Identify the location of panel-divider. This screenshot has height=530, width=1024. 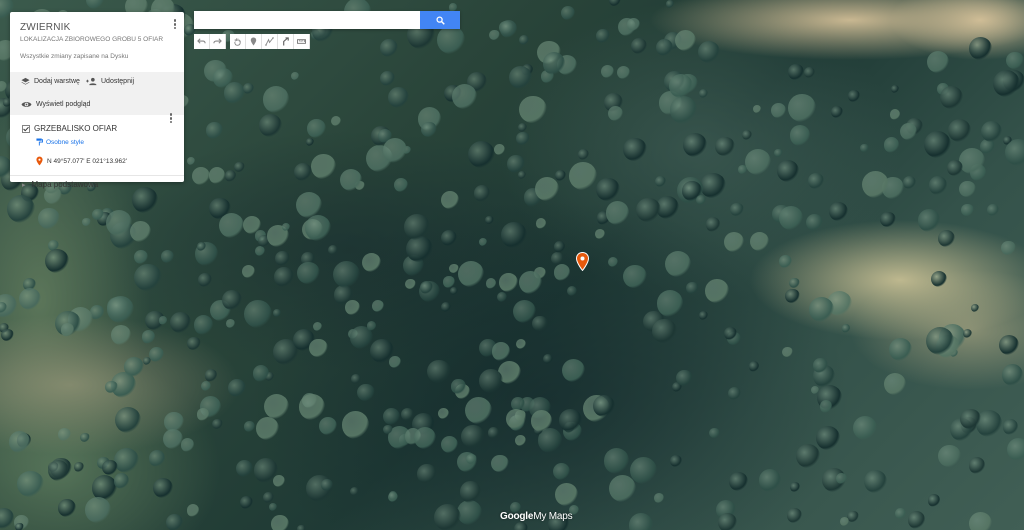
(97, 175).